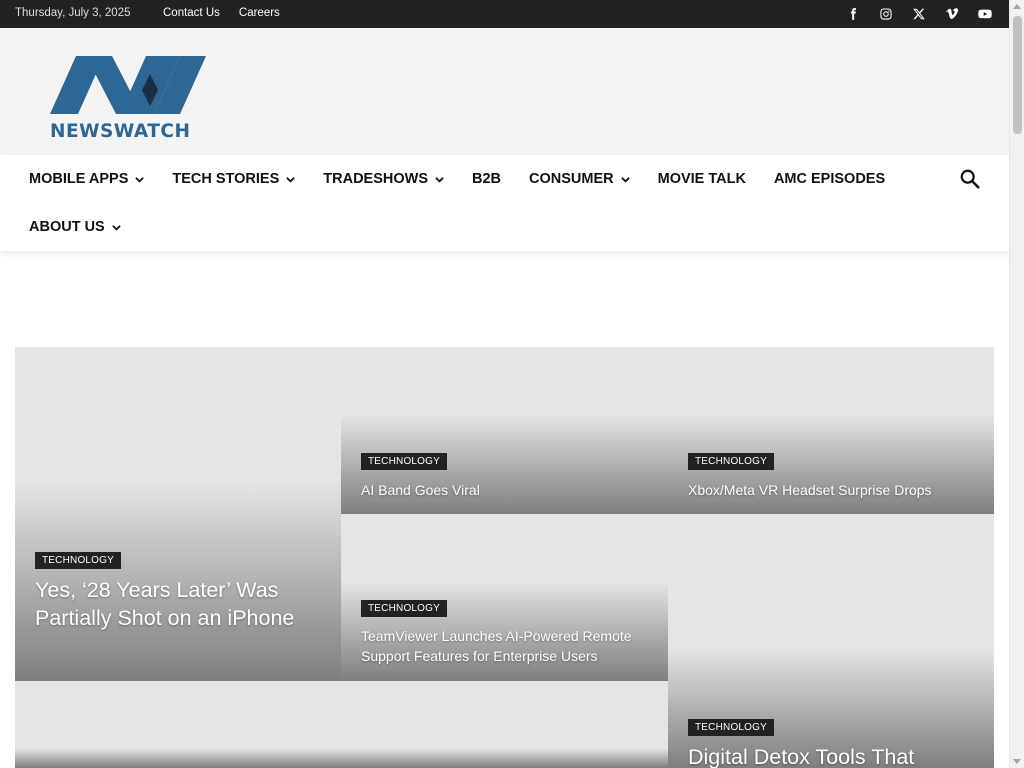 The height and width of the screenshot is (768, 1024). What do you see at coordinates (1017, 761) in the screenshot?
I see `scroll-down-icon` at bounding box center [1017, 761].